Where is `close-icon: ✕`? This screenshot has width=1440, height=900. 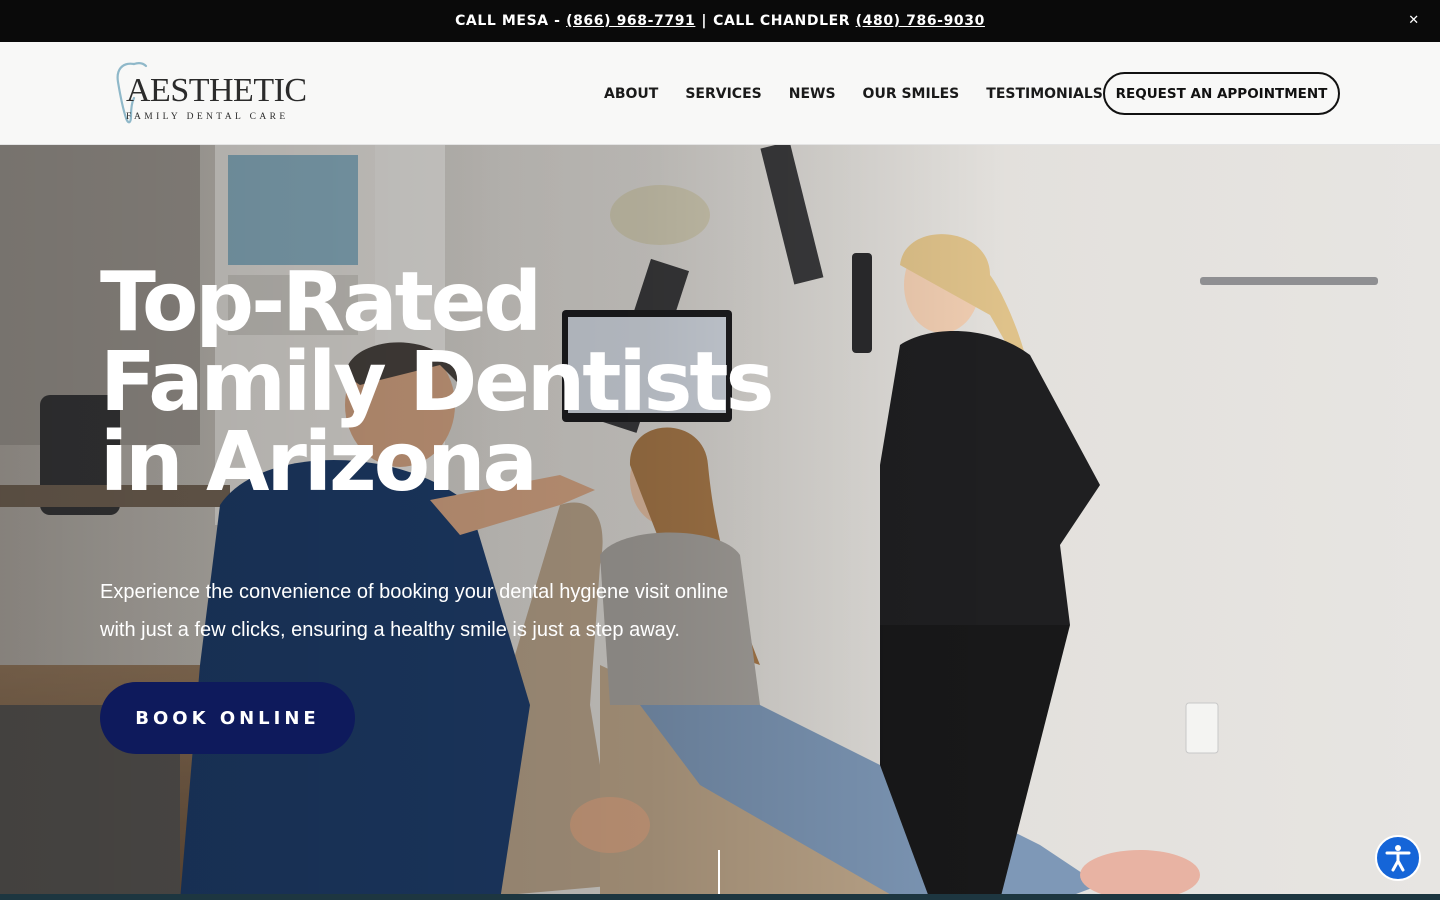 close-icon: ✕ is located at coordinates (1414, 20).